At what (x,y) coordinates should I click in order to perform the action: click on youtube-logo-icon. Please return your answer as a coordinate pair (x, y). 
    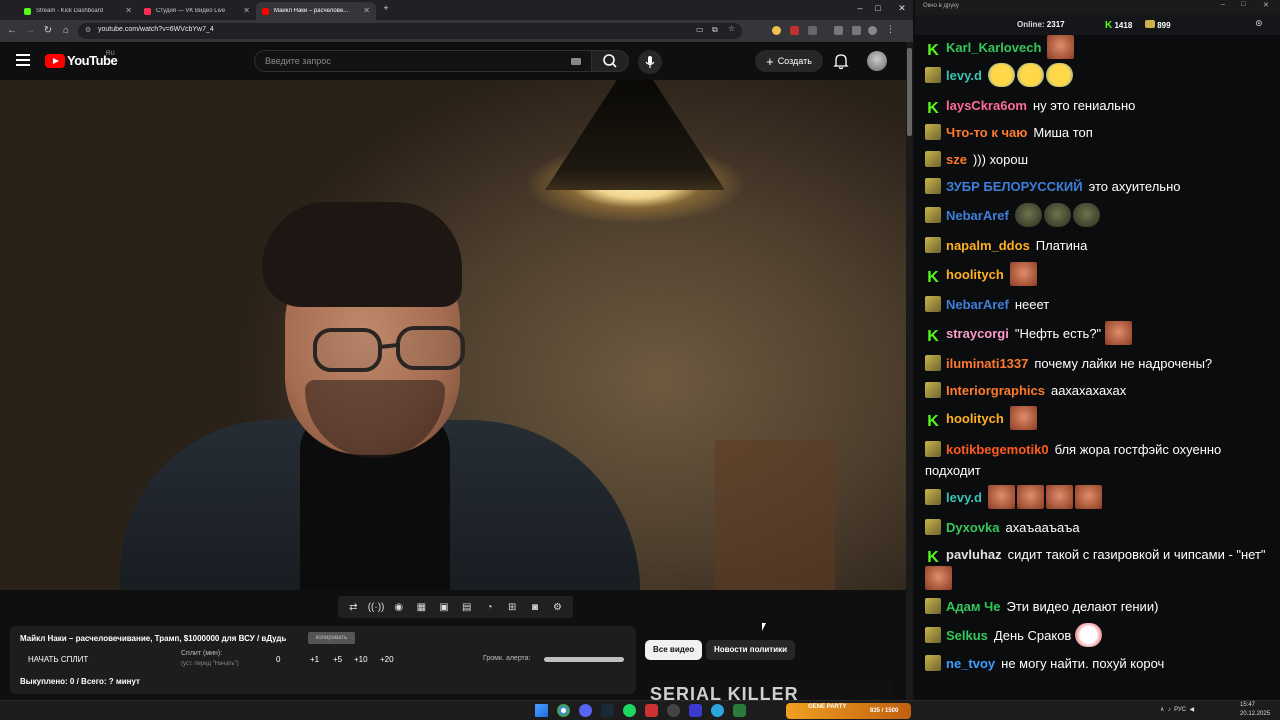
    Looking at the image, I should click on (55, 61).